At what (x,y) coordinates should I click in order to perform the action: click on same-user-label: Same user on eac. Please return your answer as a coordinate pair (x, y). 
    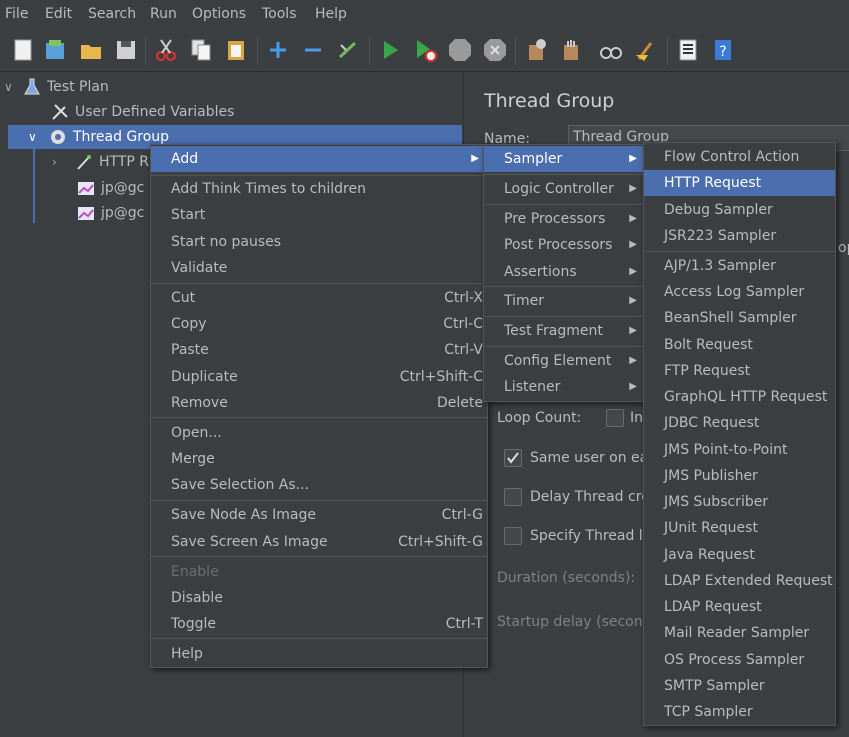
    Looking at the image, I should click on (593, 458).